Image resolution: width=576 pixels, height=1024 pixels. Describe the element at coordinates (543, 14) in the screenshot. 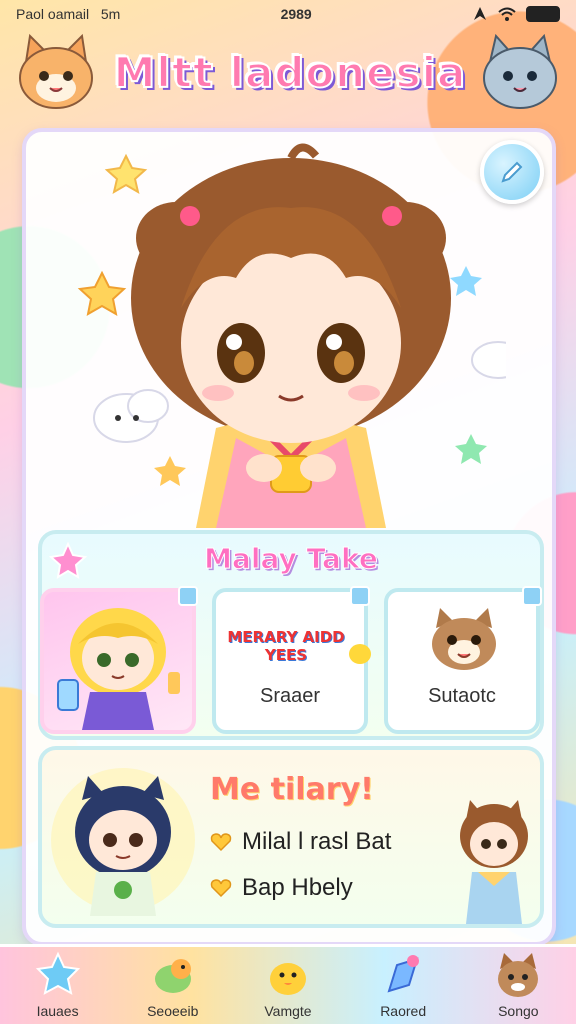

I see `battery-icon` at that location.